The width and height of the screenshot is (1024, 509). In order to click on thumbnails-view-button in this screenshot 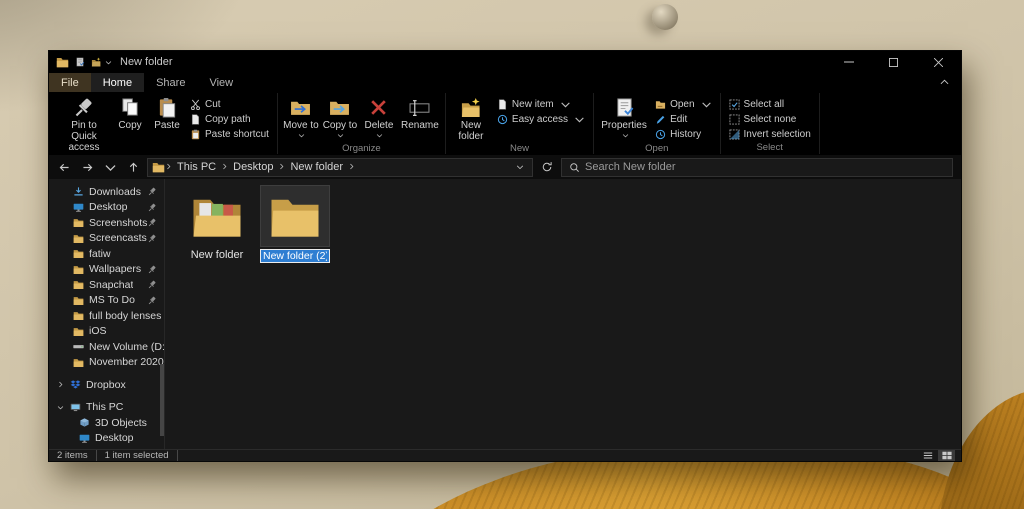, I will do `click(946, 455)`.